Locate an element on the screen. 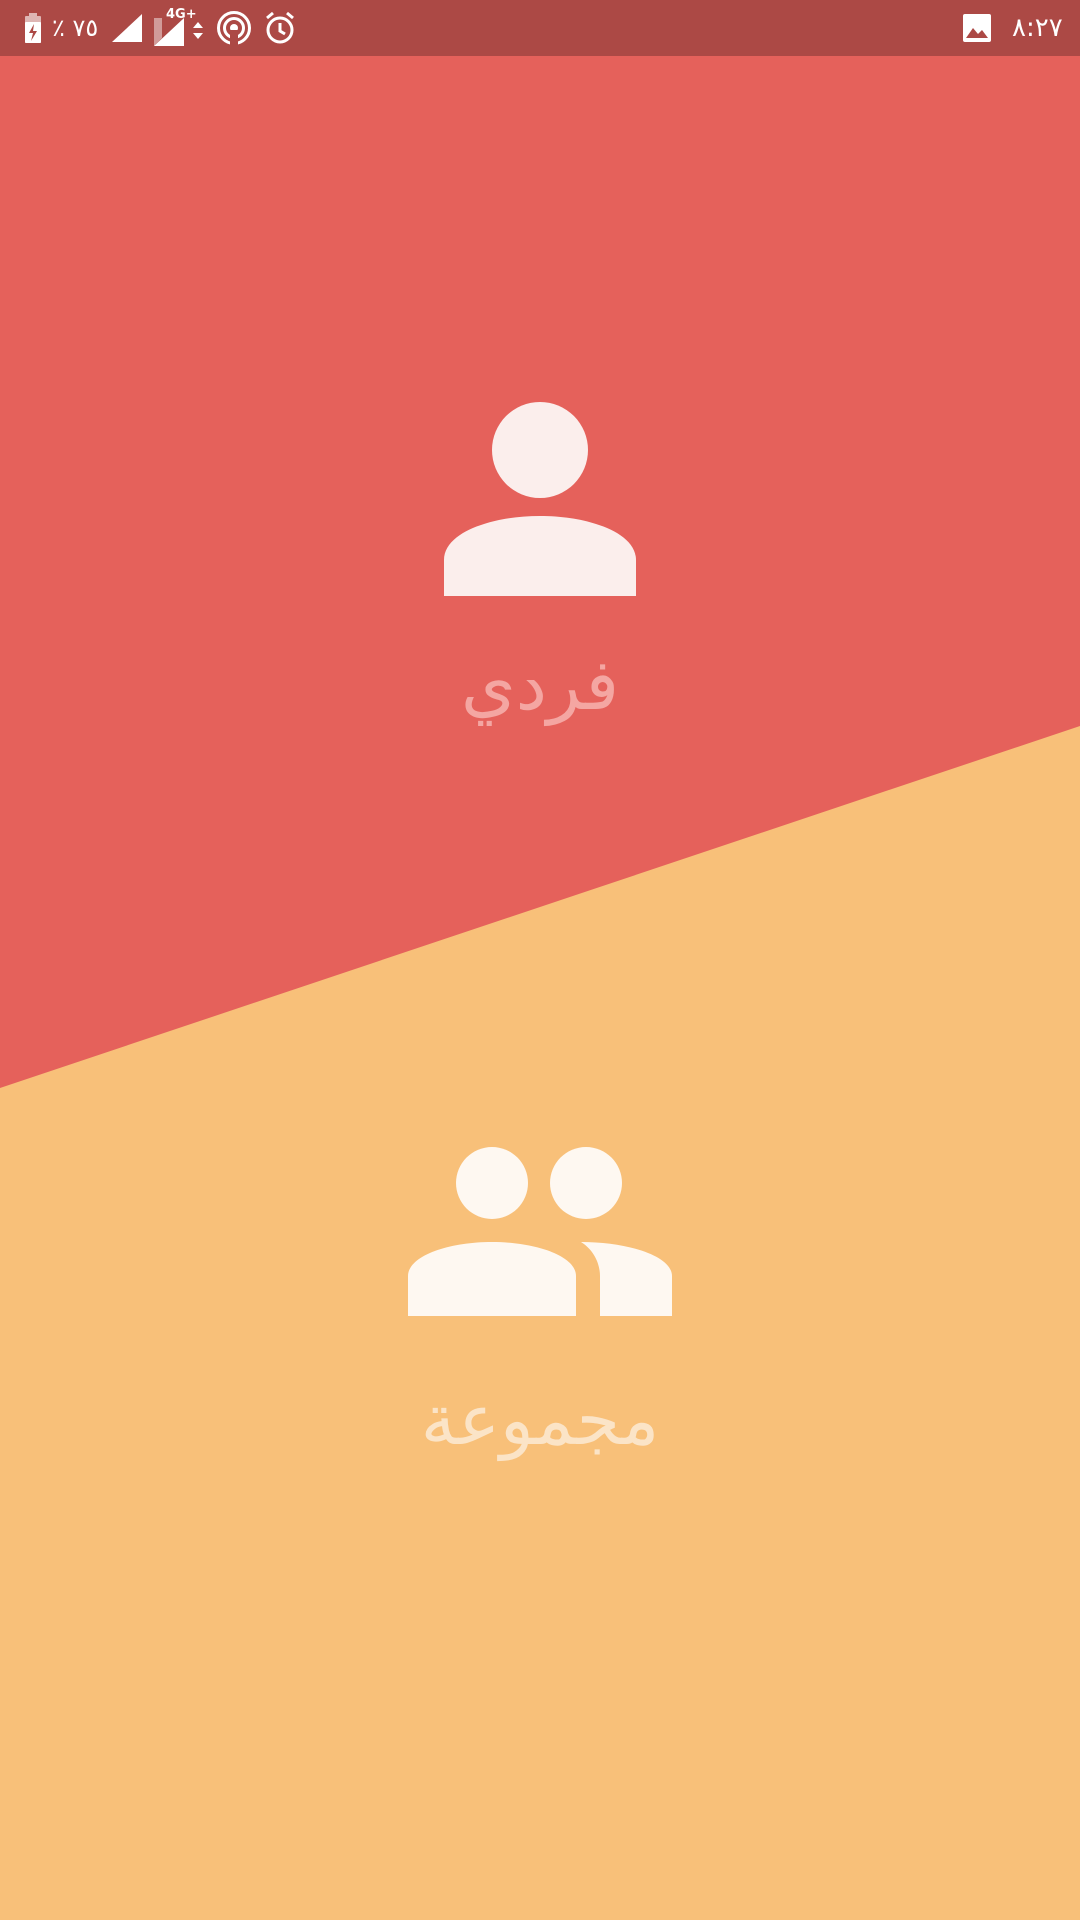 Image resolution: width=1080 pixels, height=1920 pixels. person-icon is located at coordinates (540, 501).